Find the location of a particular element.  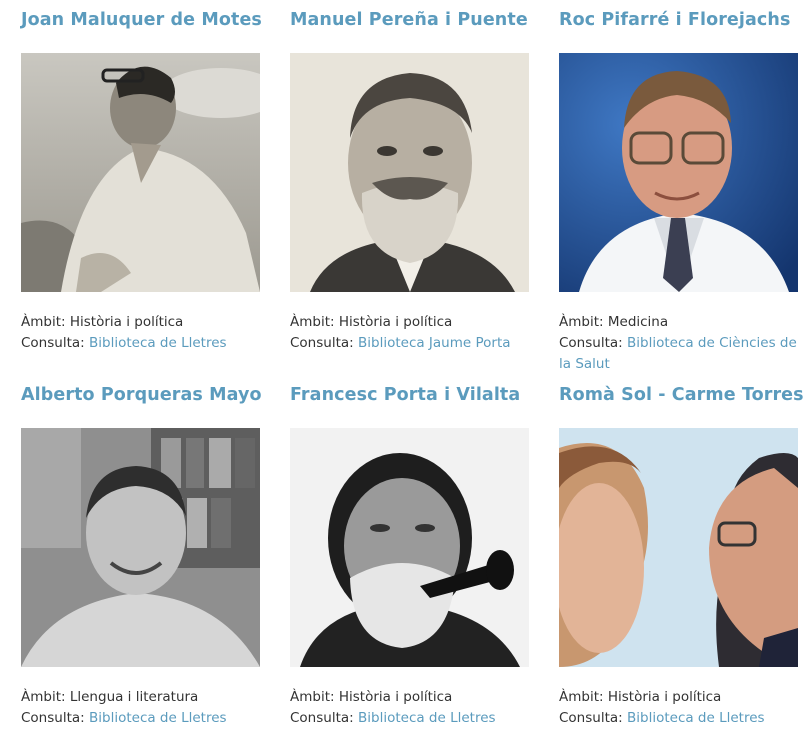

person-name: Alberto Porqueras Mayo is located at coordinates (141, 395).